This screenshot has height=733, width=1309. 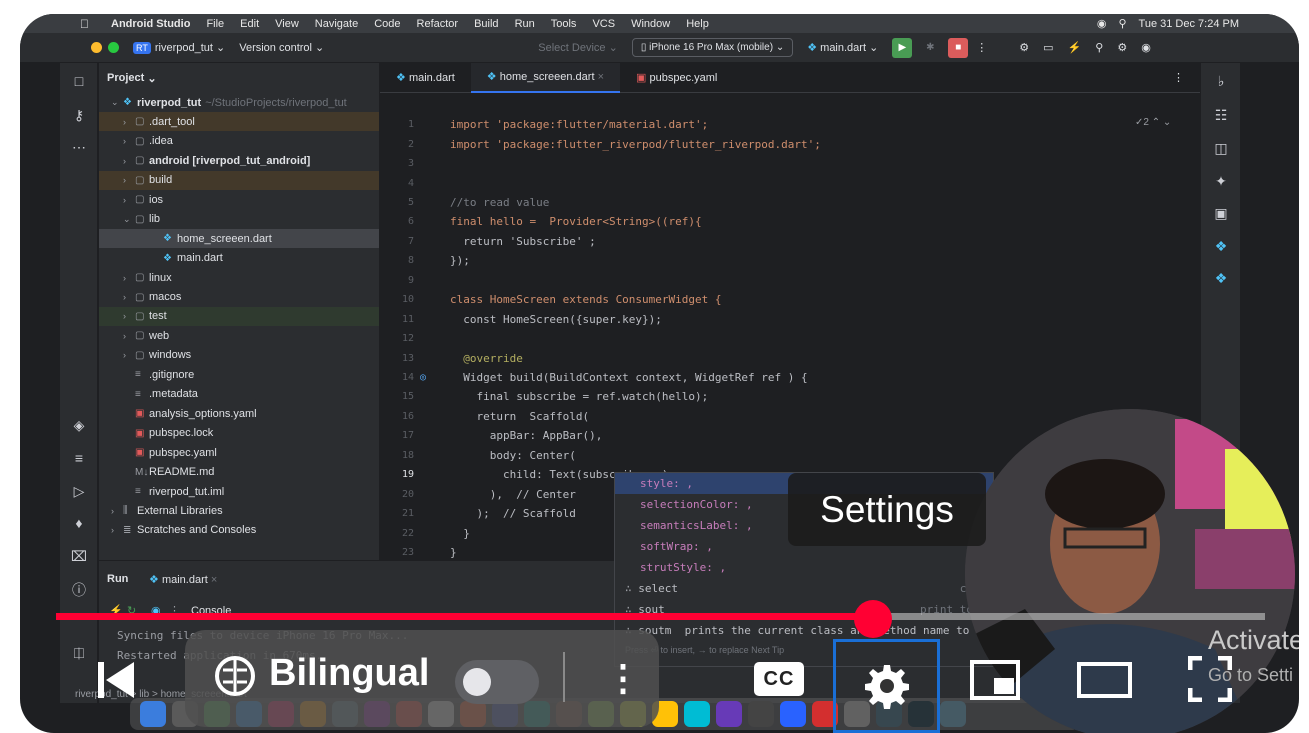 What do you see at coordinates (239, 433) in the screenshot?
I see `tree-item: ▣ pubspec.lock` at bounding box center [239, 433].